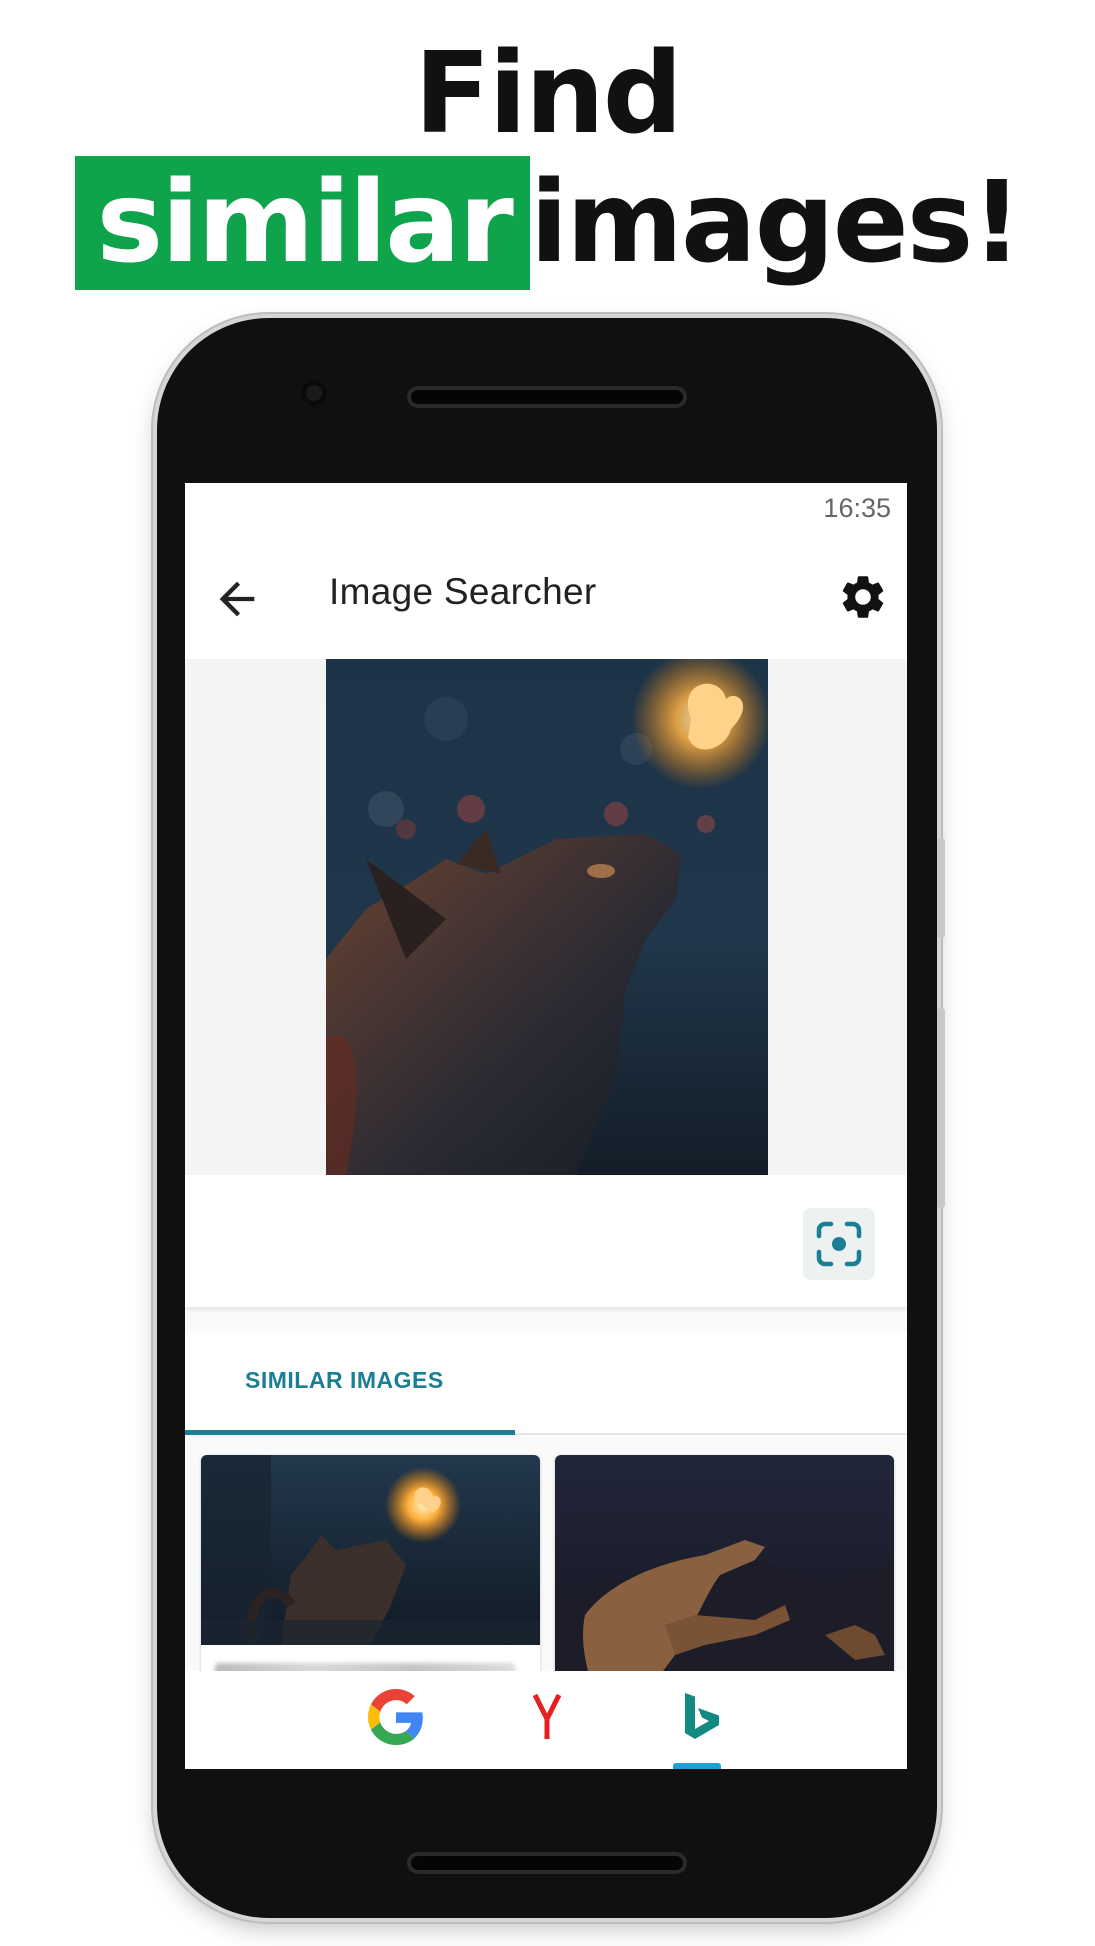  I want to click on promo-rest: images!, so click(776, 223).